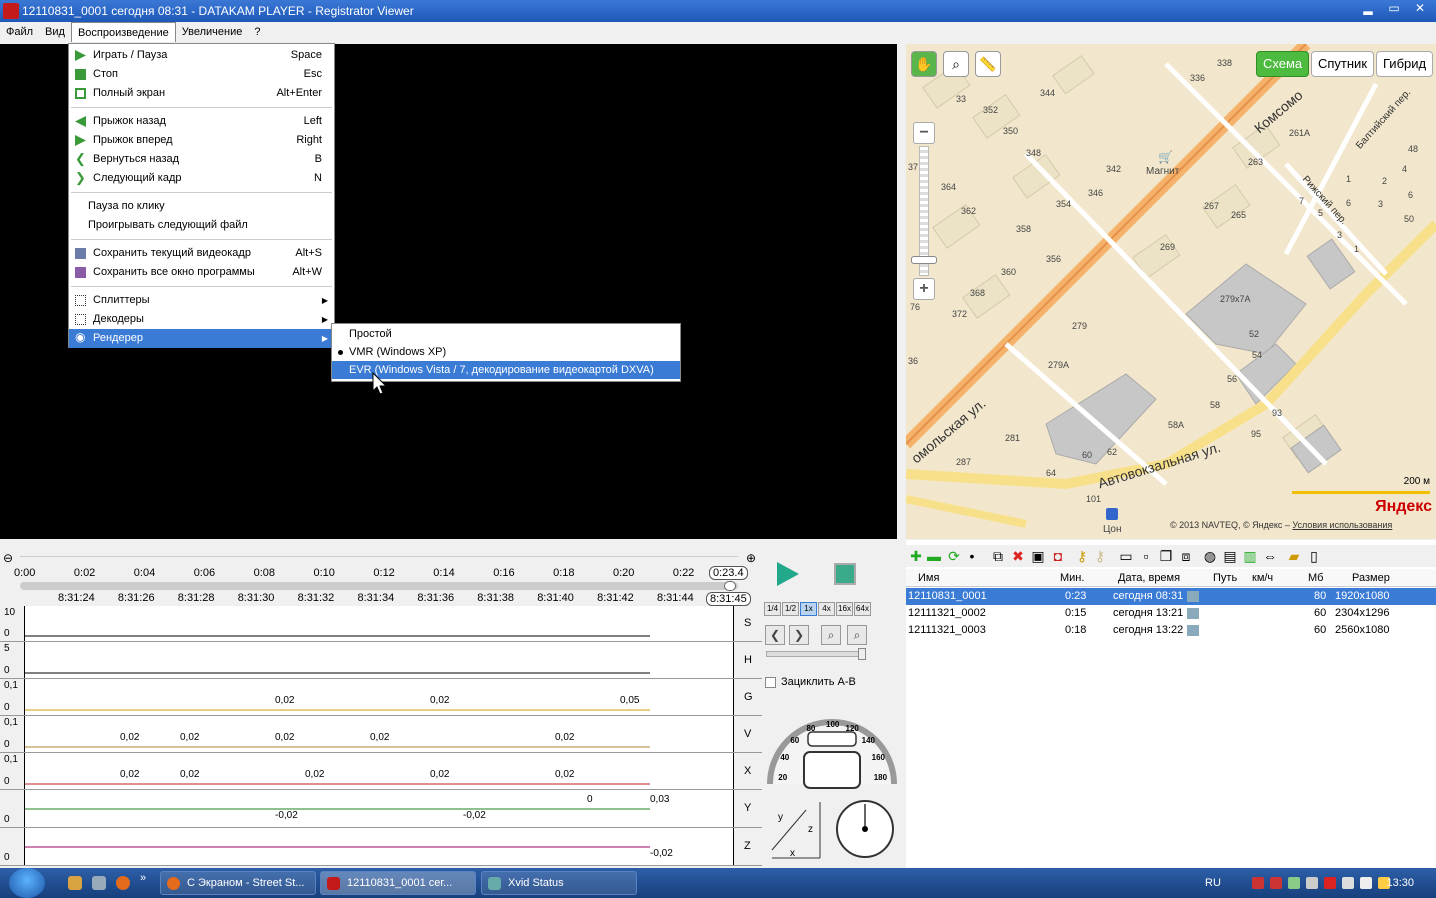 The width and height of the screenshot is (1436, 898). What do you see at coordinates (788, 574) in the screenshot?
I see `play-button` at bounding box center [788, 574].